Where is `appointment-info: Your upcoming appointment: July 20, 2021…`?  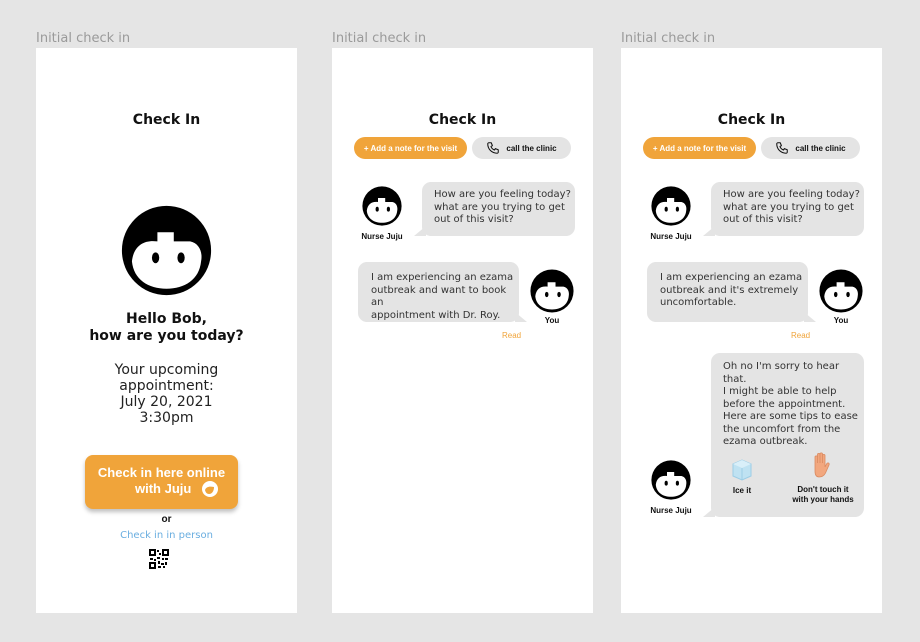 appointment-info: Your upcoming appointment: July 20, 2021… is located at coordinates (166, 394).